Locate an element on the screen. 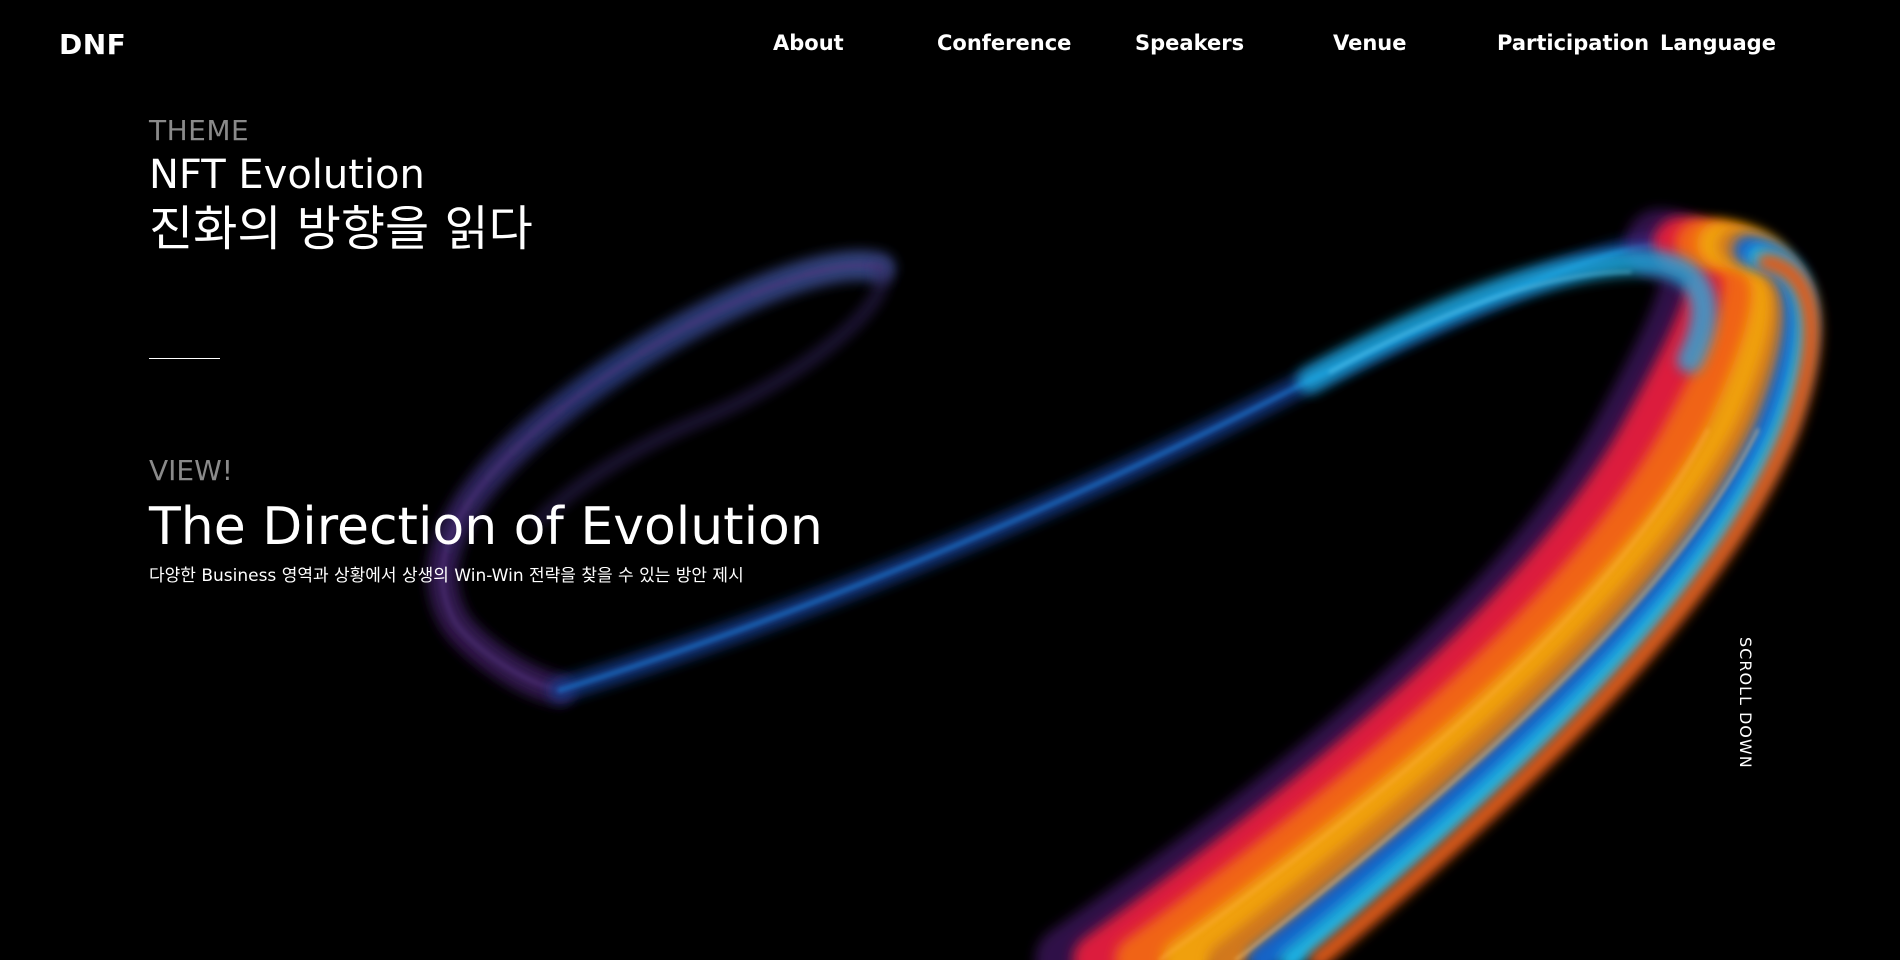 The width and height of the screenshot is (1900, 960). theme-title: NFT Evolution is located at coordinates (287, 175).